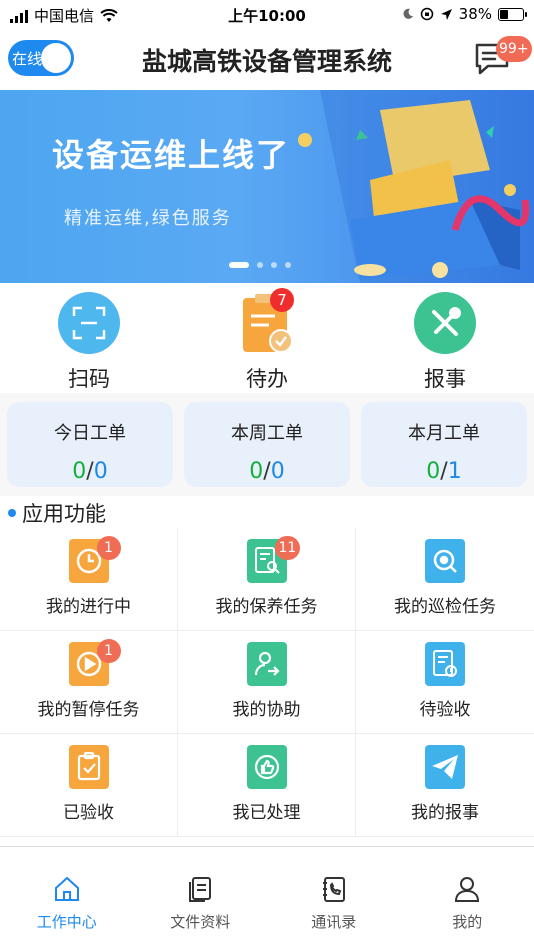 The image size is (534, 950). What do you see at coordinates (333, 889) in the screenshot?
I see `contacts-icon` at bounding box center [333, 889].